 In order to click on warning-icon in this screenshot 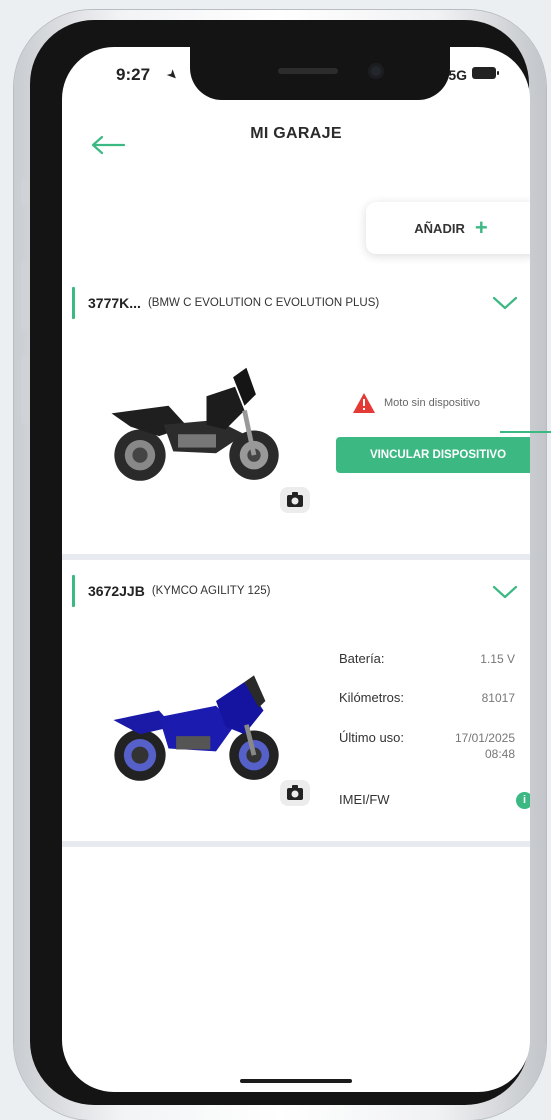, I will do `click(364, 403)`.